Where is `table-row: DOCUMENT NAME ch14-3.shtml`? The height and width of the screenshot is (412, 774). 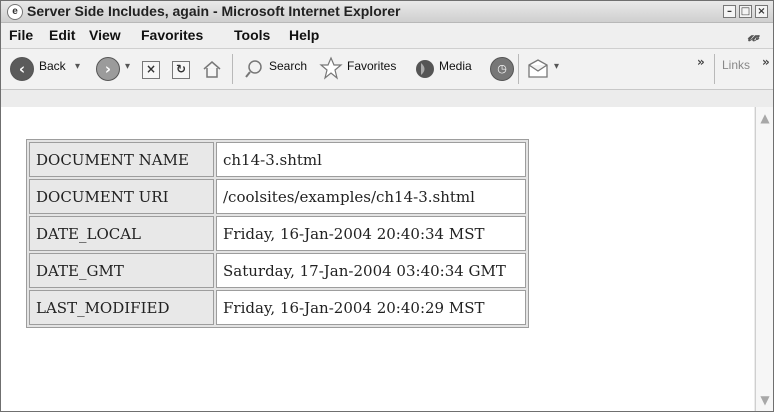
table-row: DOCUMENT NAME ch14-3.shtml is located at coordinates (277, 159).